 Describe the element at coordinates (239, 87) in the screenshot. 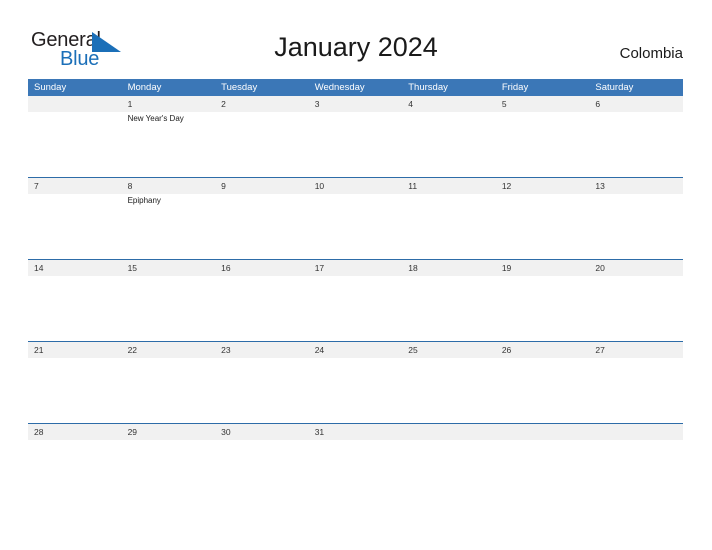

I see `weekday-header-tuesday: Tuesday` at that location.